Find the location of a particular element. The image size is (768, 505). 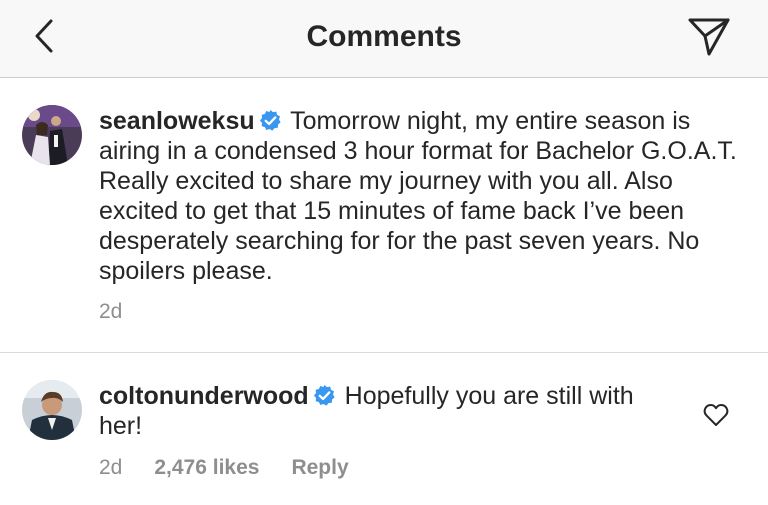

caption-username: seanloweksu is located at coordinates (177, 121).